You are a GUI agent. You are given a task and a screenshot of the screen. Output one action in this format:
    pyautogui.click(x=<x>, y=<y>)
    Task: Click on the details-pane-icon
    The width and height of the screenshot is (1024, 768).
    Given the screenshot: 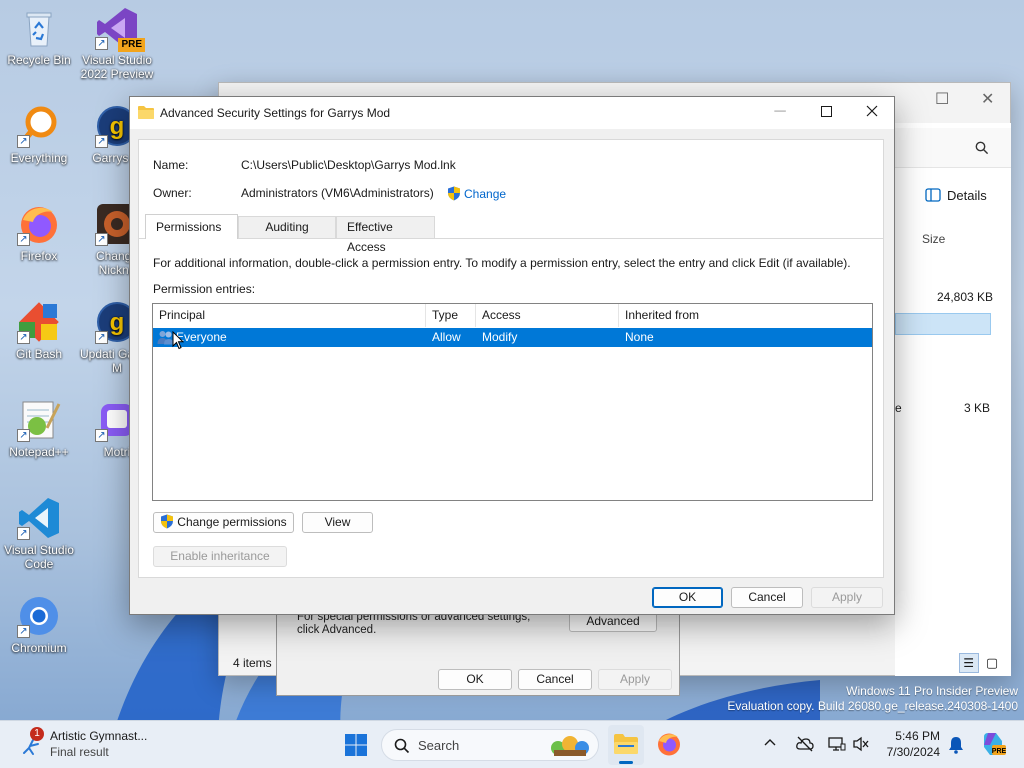 What is the action you would take?
    pyautogui.click(x=933, y=195)
    